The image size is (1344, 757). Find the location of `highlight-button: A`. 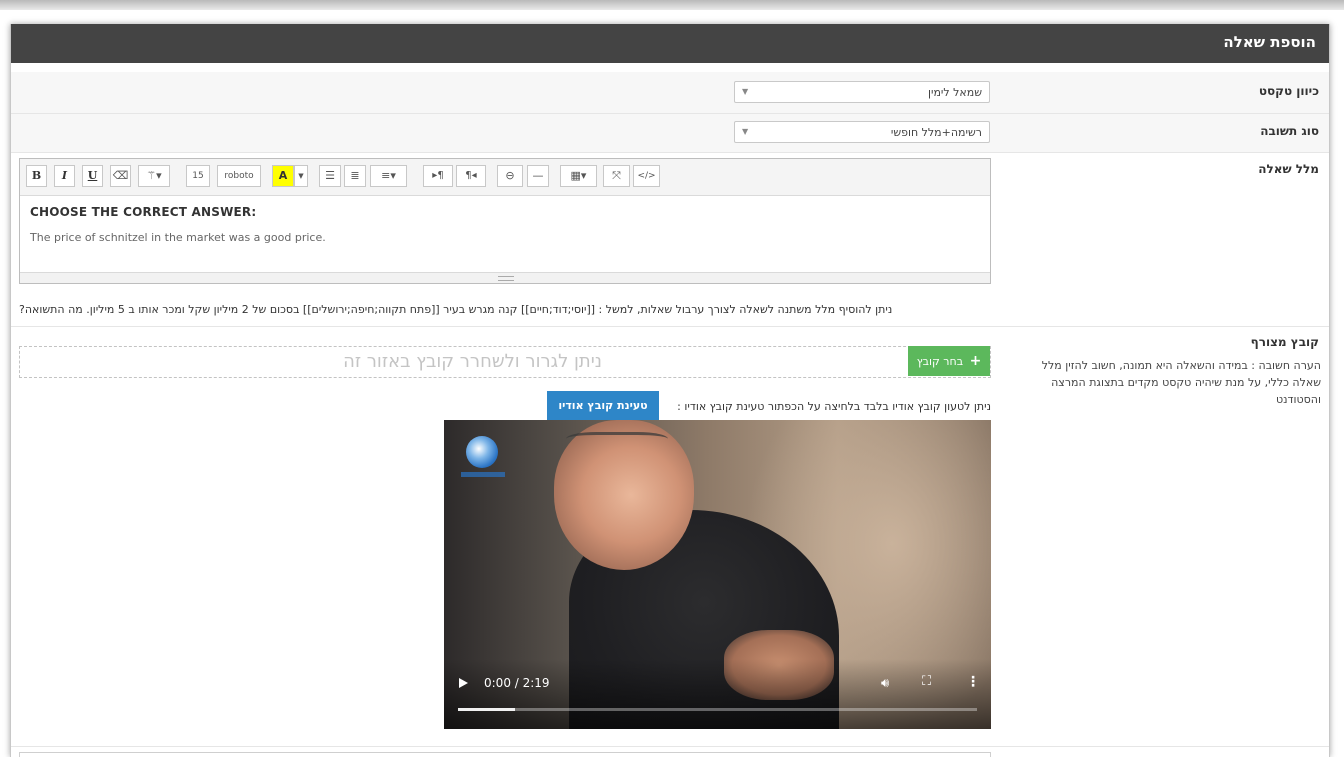

highlight-button: A is located at coordinates (283, 176).